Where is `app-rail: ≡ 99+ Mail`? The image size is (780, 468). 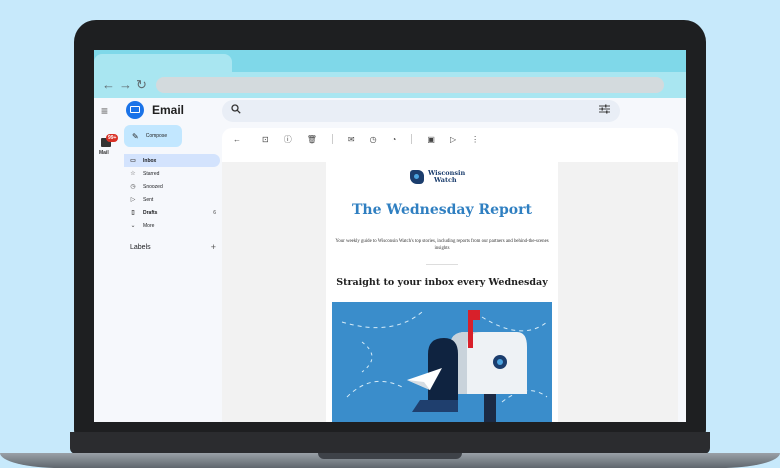 app-rail: ≡ 99+ Mail is located at coordinates (106, 260).